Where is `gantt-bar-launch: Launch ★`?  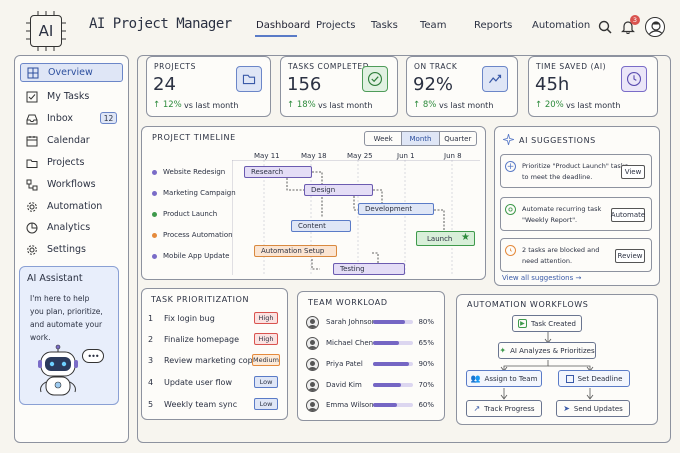 gantt-bar-launch: Launch ★ is located at coordinates (445, 238).